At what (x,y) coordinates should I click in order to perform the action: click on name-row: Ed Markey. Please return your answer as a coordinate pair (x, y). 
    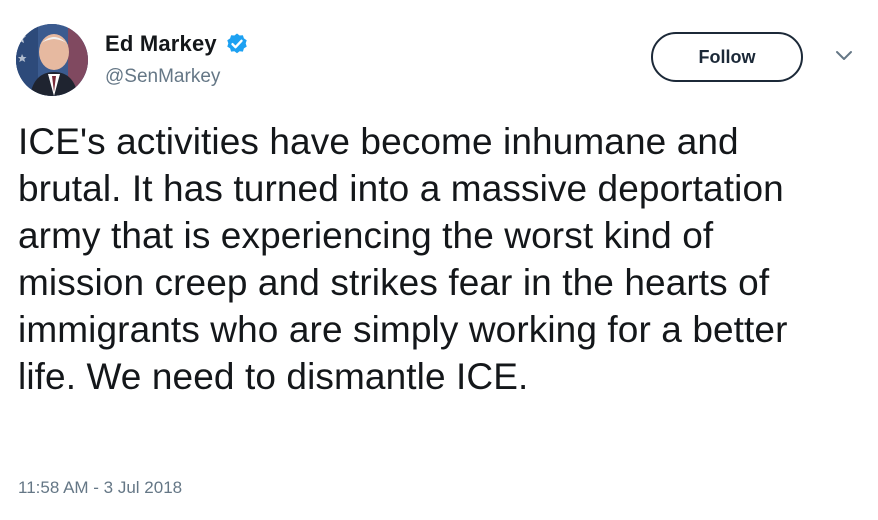
    Looking at the image, I should click on (177, 44).